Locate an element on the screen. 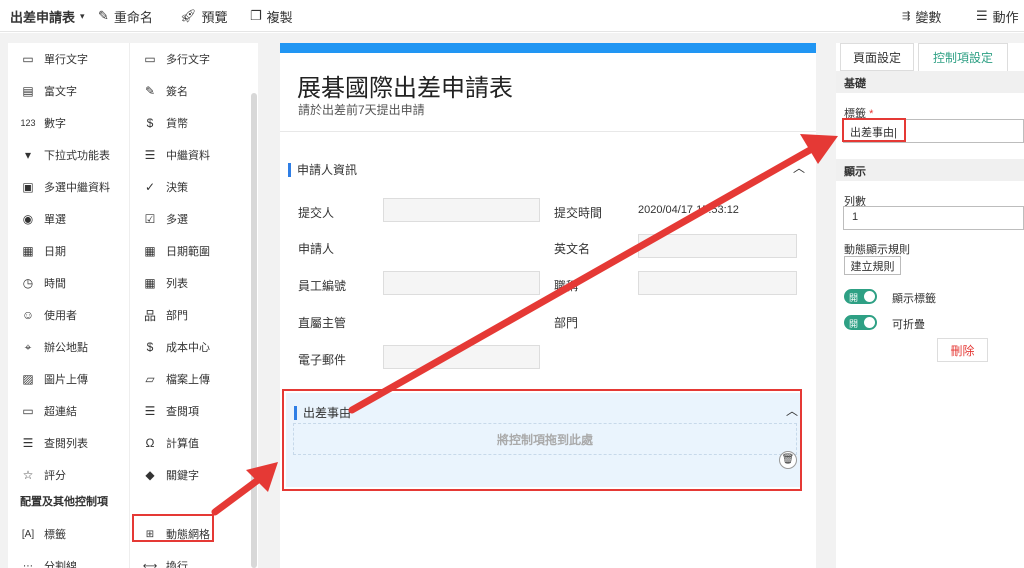 The image size is (1024, 568). employee-id-field is located at coordinates (461, 283).